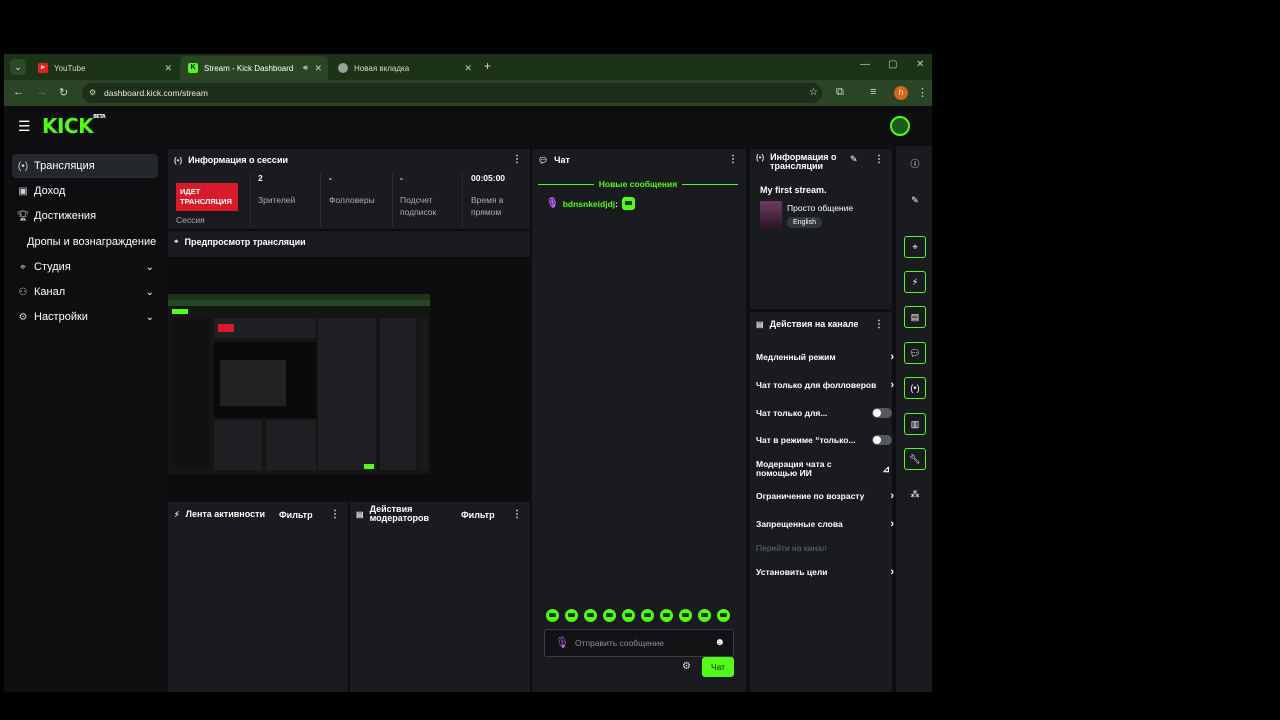 This screenshot has width=1280, height=720. I want to click on bookmark-star-icon: ☆, so click(813, 93).